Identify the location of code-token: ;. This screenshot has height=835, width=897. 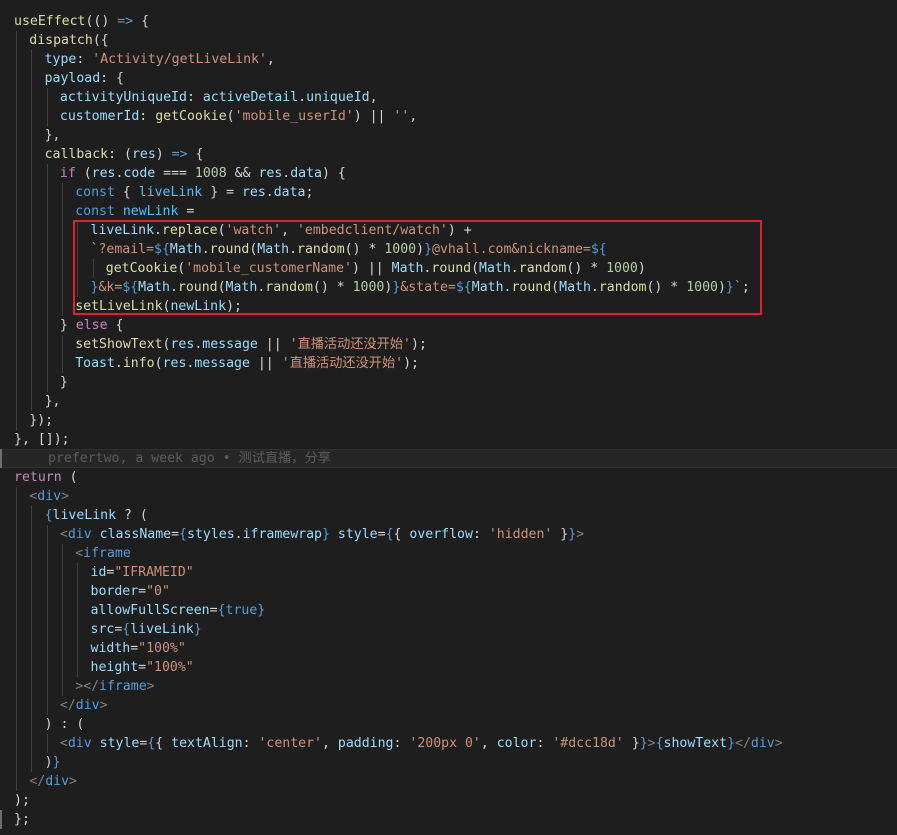
(745, 287).